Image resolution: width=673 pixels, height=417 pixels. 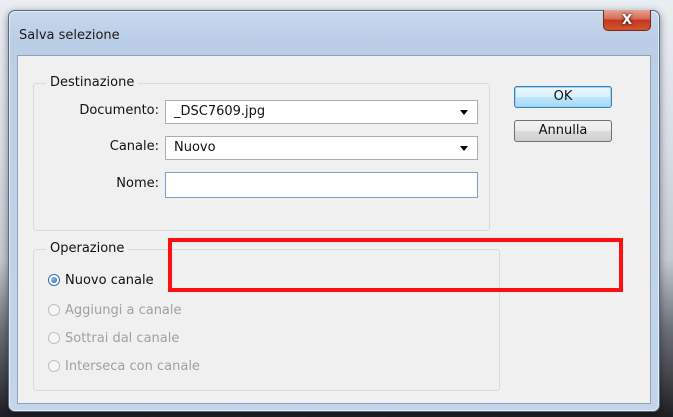 I want to click on channel-label: Canale:, so click(x=134, y=146).